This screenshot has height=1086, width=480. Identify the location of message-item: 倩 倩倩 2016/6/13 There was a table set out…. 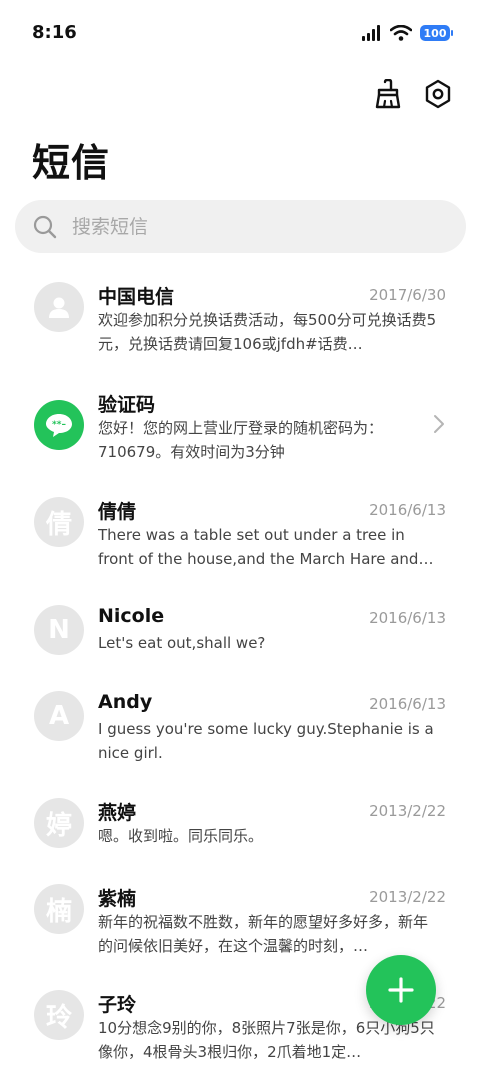
(240, 545).